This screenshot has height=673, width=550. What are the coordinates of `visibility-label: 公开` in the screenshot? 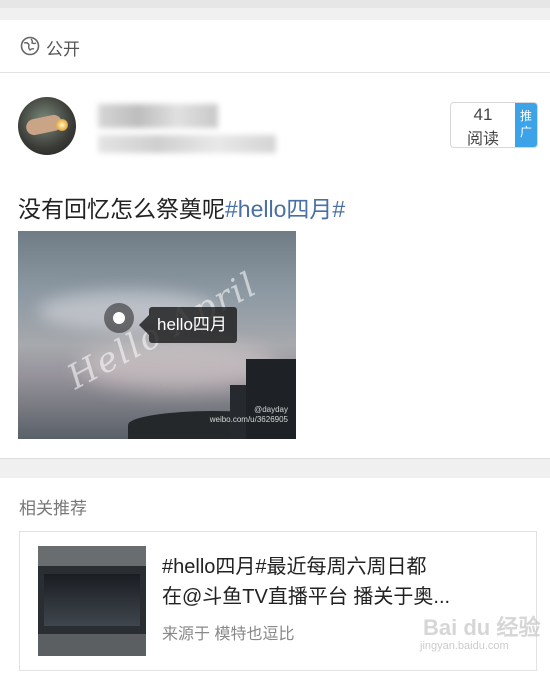 It's located at (63, 49).